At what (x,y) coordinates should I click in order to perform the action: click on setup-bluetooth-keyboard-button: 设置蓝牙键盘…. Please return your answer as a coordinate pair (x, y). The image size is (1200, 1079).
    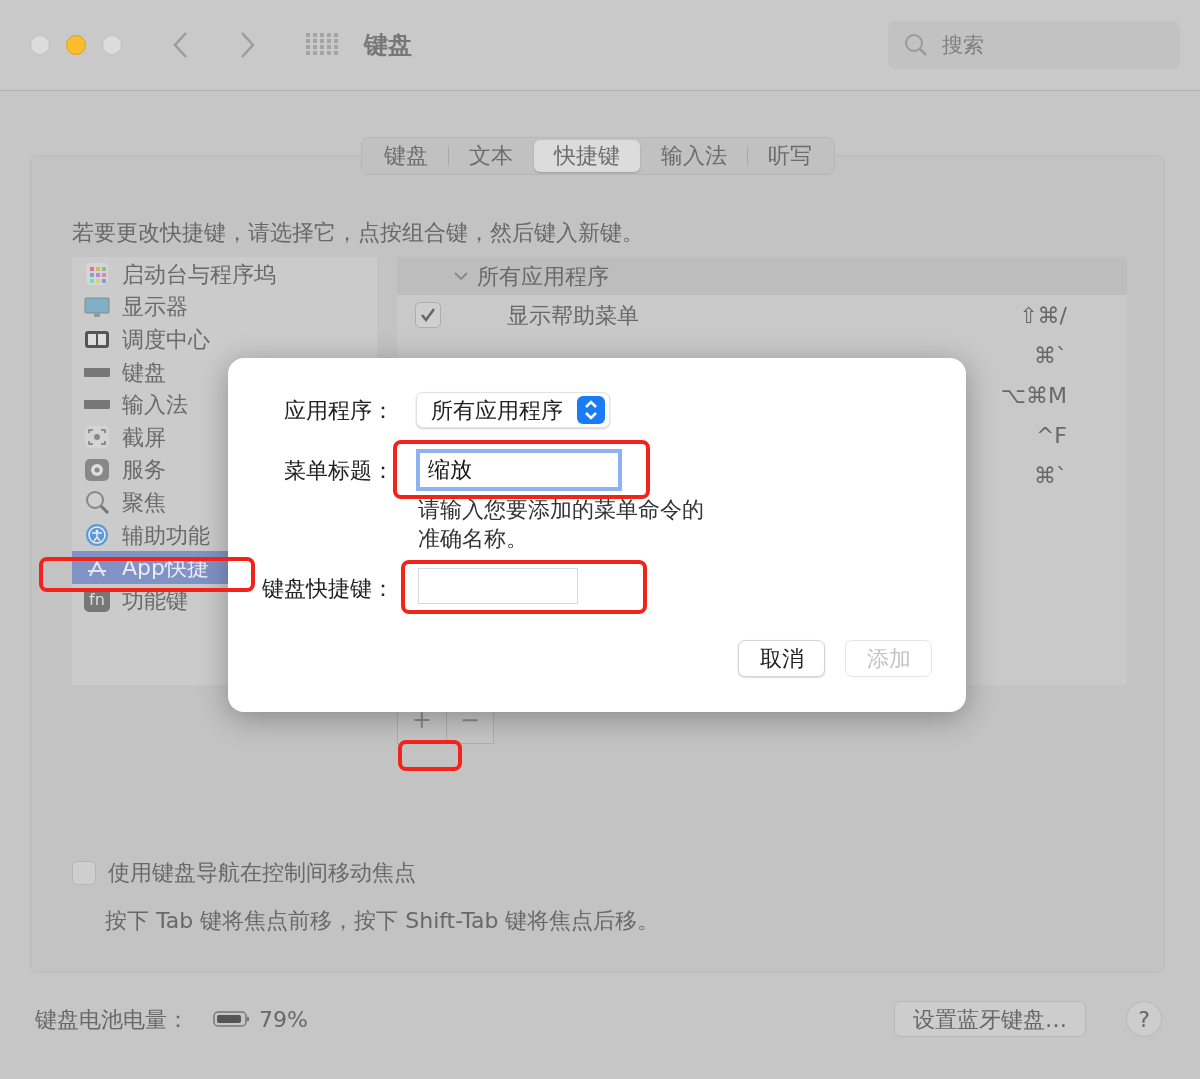
    Looking at the image, I should click on (990, 1019).